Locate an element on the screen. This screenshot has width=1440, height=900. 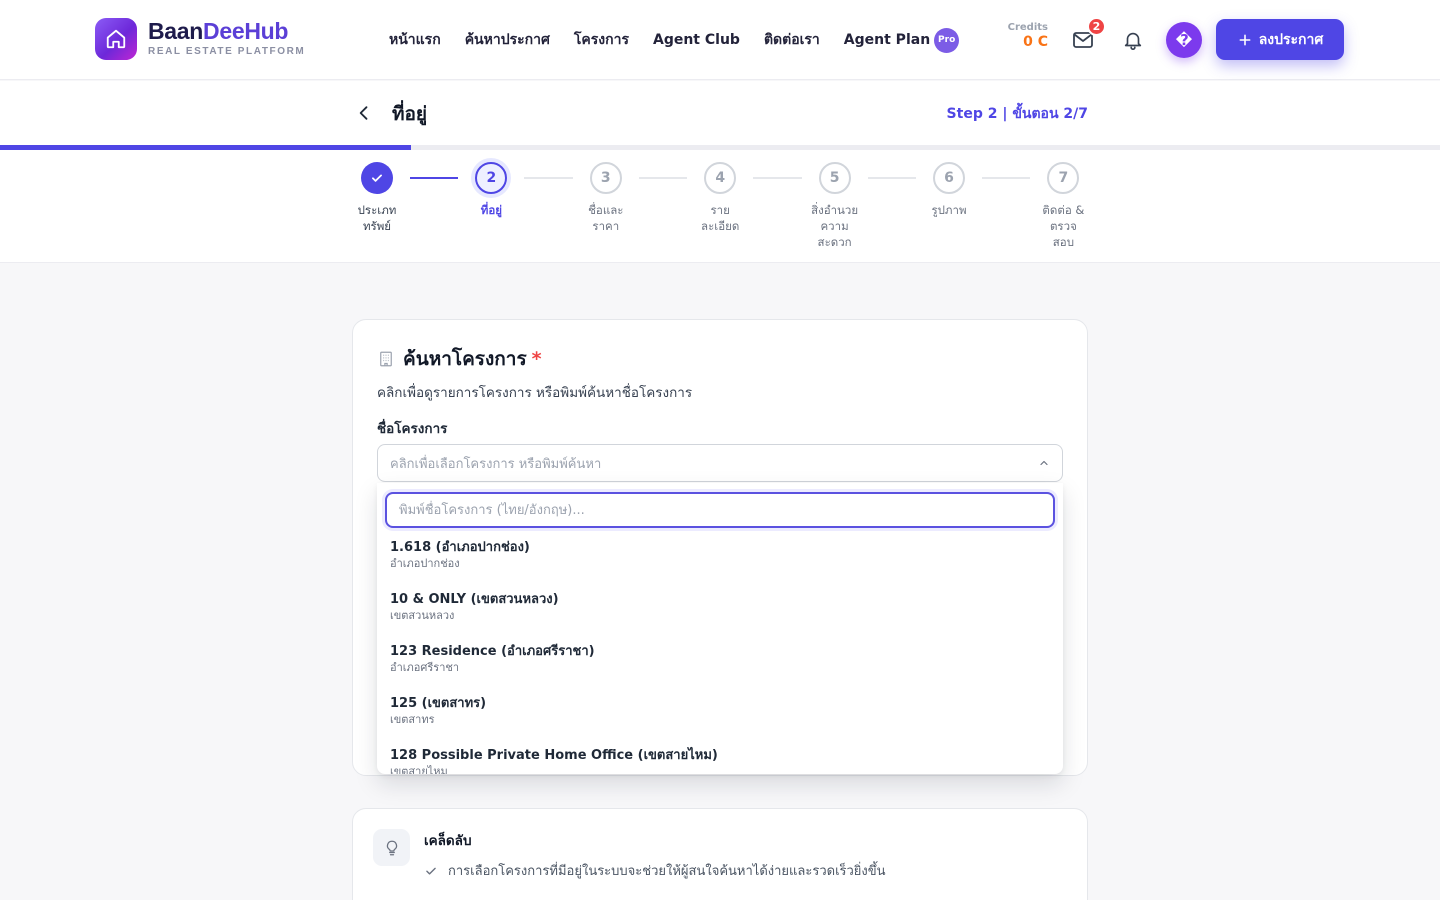
credits-display: Credits 0 C is located at coordinates (1024, 36).